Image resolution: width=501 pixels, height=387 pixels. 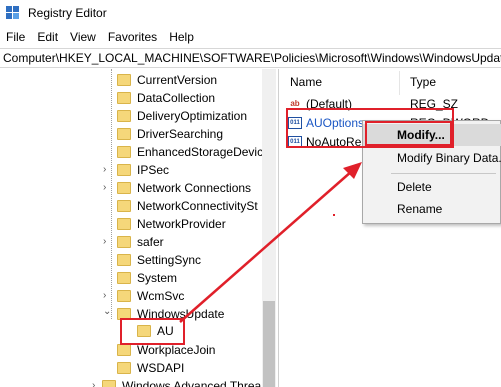 I want to click on title-bar: Registry Editor, so click(x=250, y=13).